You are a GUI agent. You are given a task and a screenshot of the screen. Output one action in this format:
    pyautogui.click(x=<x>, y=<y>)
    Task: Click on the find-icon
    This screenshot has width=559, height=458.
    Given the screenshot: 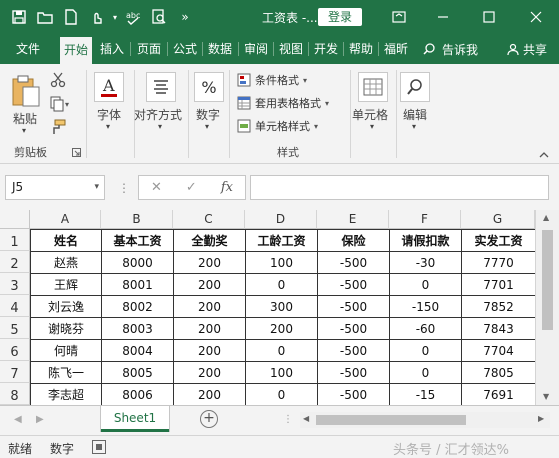 What is the action you would take?
    pyautogui.click(x=415, y=87)
    